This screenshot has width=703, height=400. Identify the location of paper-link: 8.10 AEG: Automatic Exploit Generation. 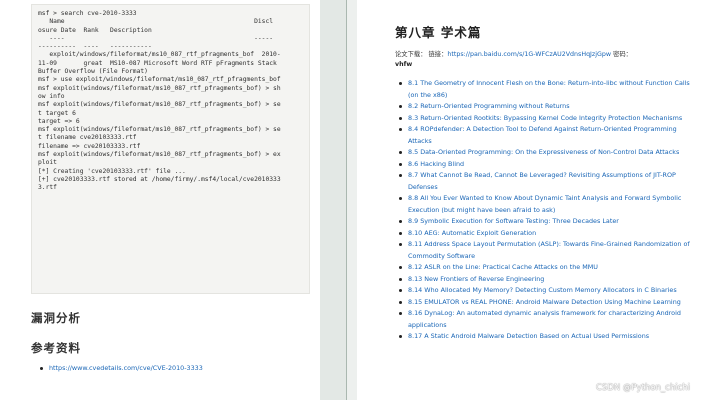
(472, 233).